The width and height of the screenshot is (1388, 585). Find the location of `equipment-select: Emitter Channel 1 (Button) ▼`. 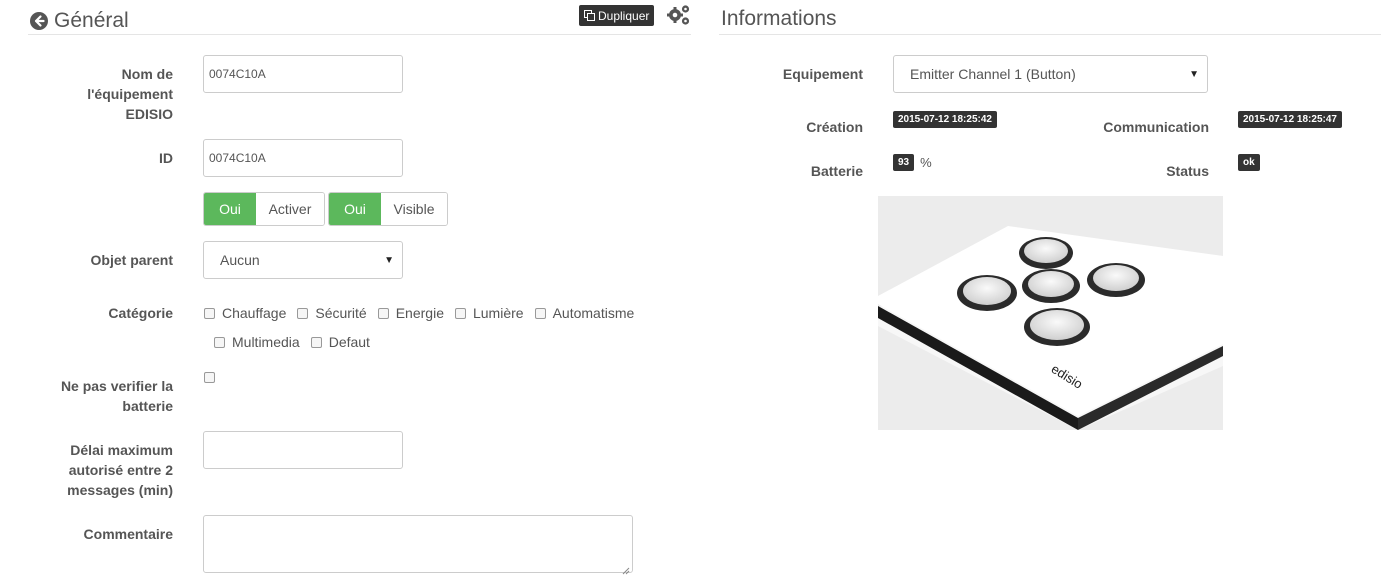

equipment-select: Emitter Channel 1 (Button) ▼ is located at coordinates (1050, 74).